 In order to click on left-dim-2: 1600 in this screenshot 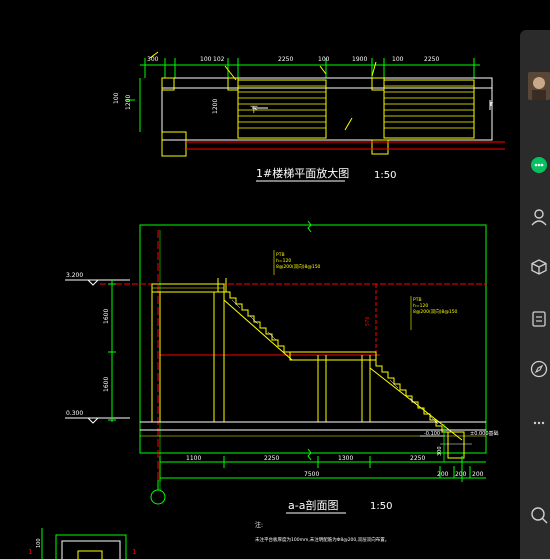, I will do `click(106, 384)`.